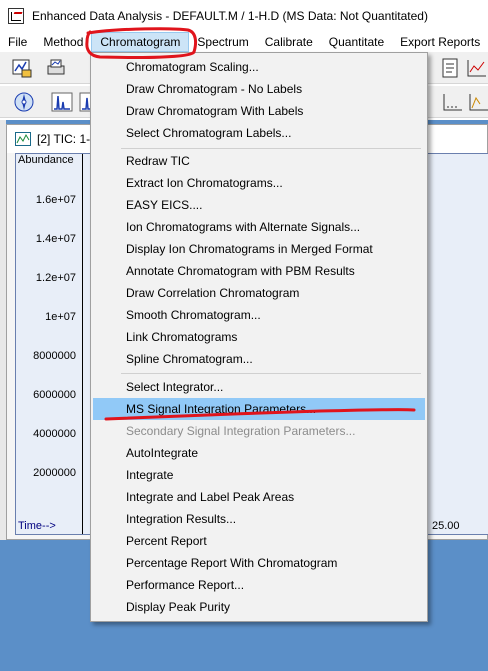  What do you see at coordinates (452, 102) in the screenshot?
I see `zoom-axis-icon` at bounding box center [452, 102].